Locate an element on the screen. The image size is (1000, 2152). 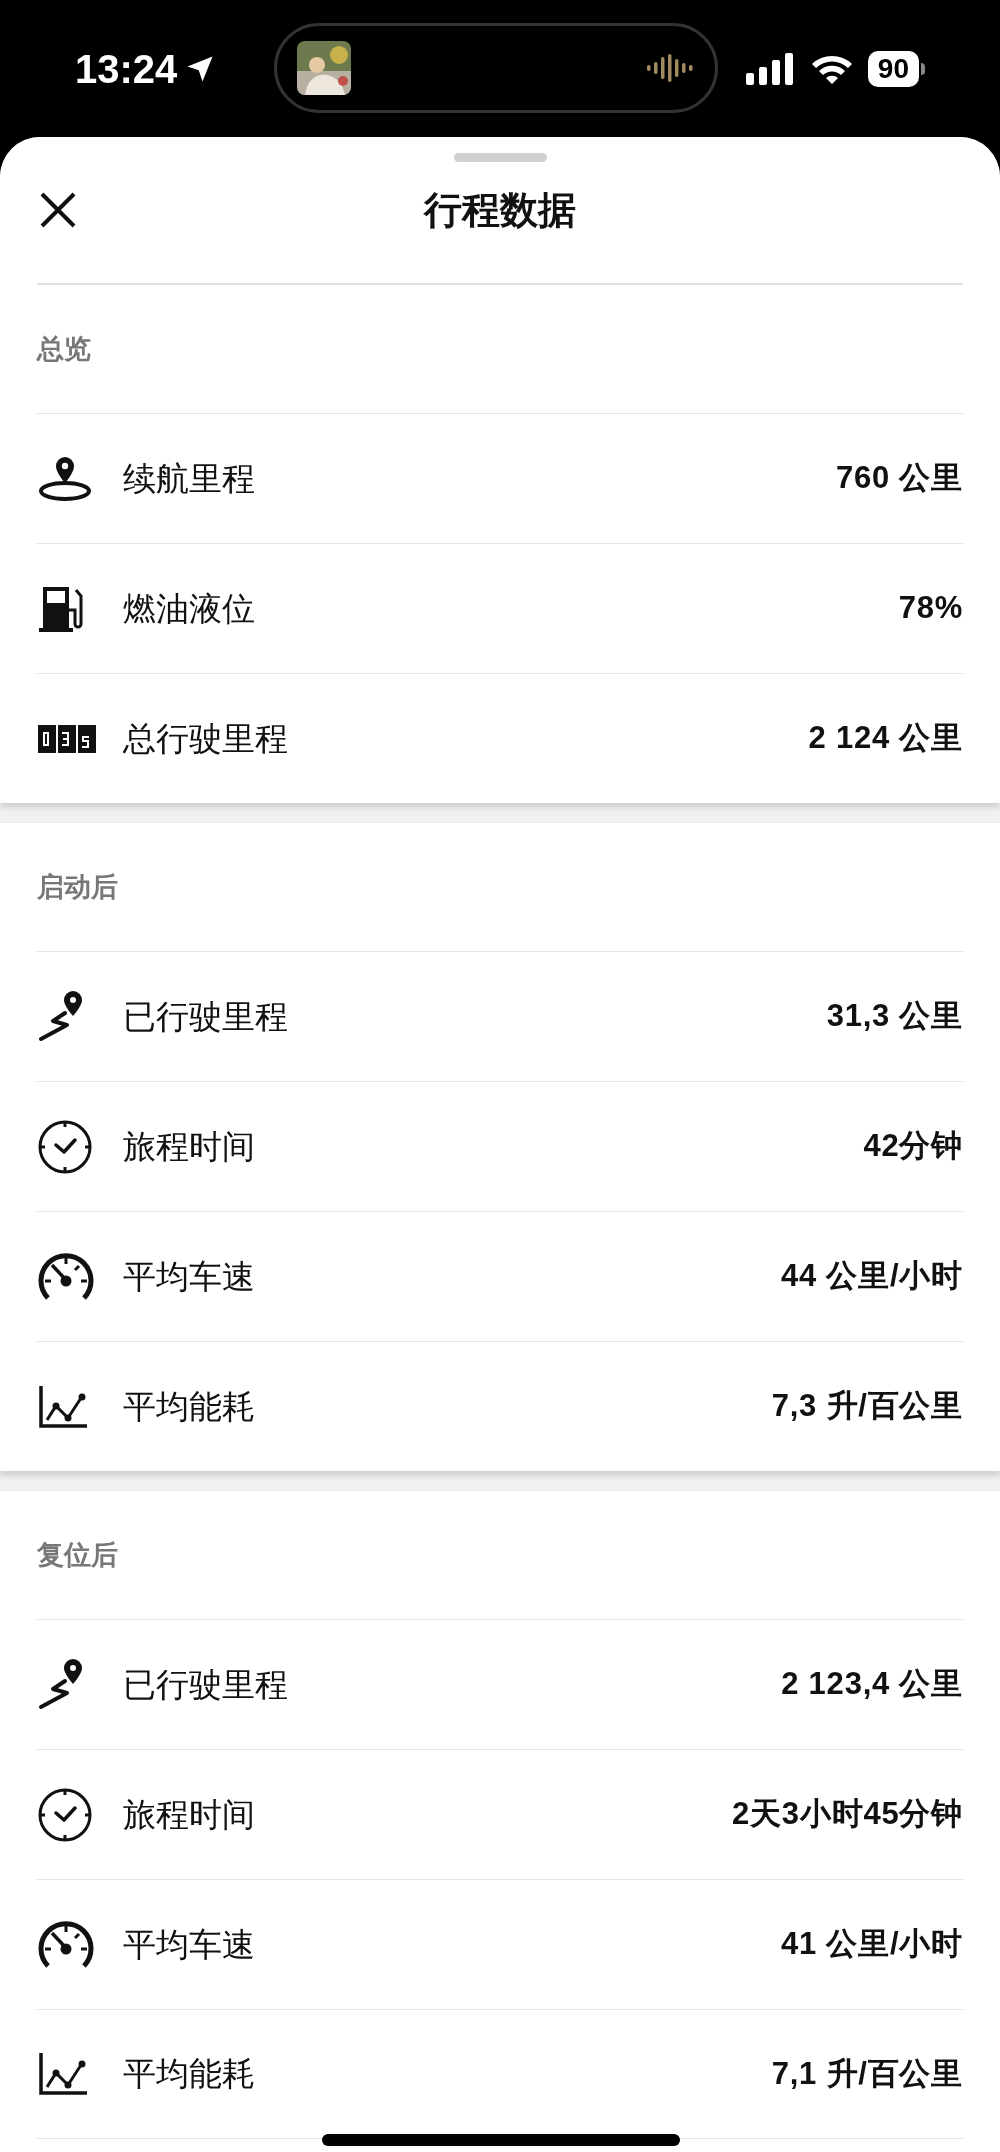
stat-value: 2天3小时45分钟 is located at coordinates (847, 1814).